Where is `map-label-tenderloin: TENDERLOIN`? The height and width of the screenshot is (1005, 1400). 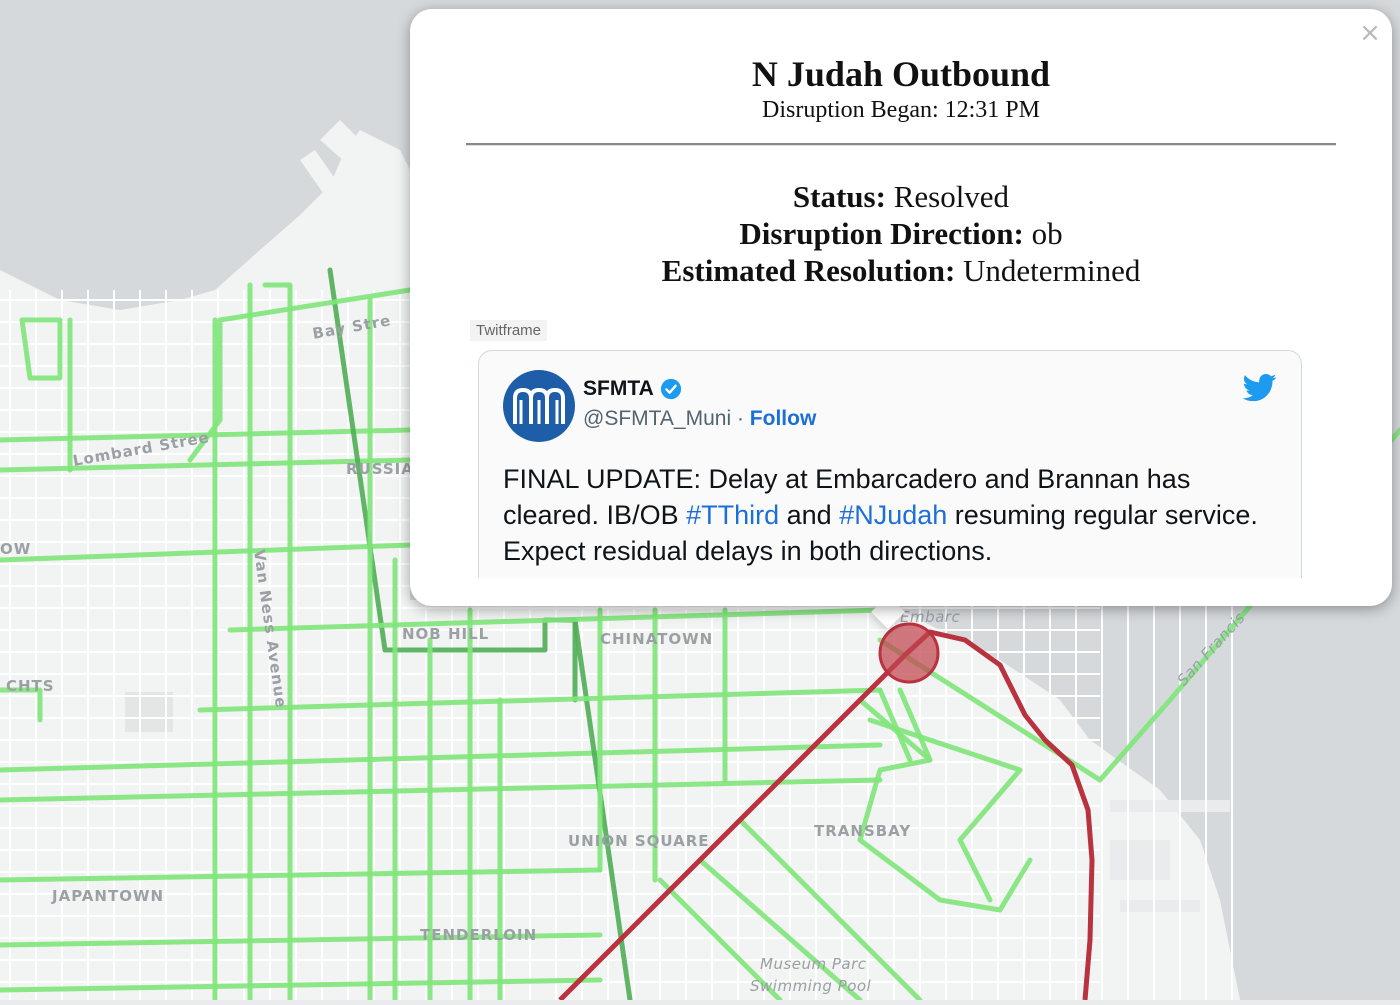 map-label-tenderloin: TENDERLOIN is located at coordinates (479, 935).